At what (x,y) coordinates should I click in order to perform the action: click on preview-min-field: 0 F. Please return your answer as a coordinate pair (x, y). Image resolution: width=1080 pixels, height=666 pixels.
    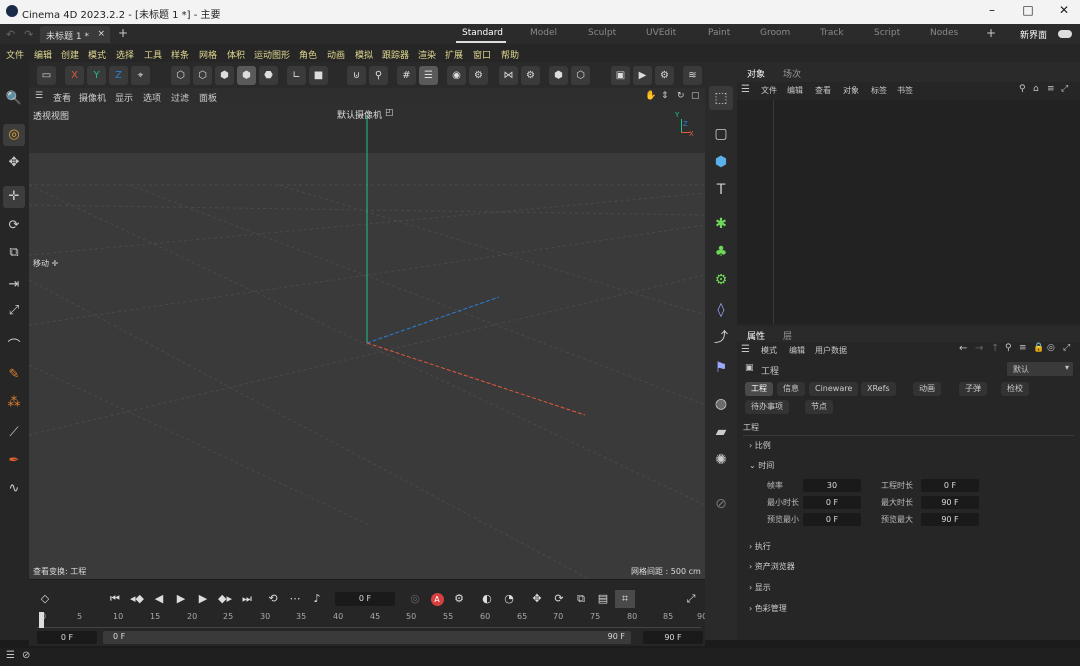
    Looking at the image, I should click on (832, 519).